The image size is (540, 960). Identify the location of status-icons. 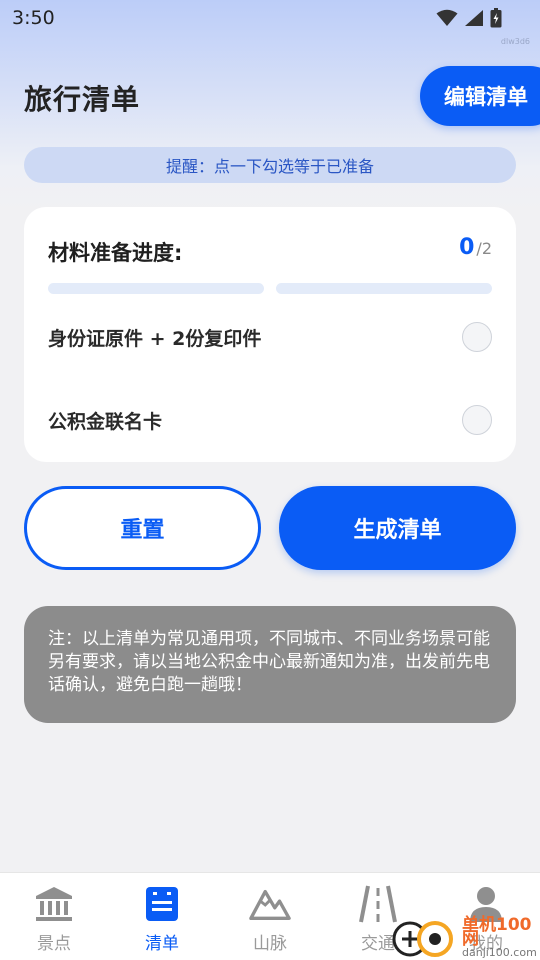
(469, 18).